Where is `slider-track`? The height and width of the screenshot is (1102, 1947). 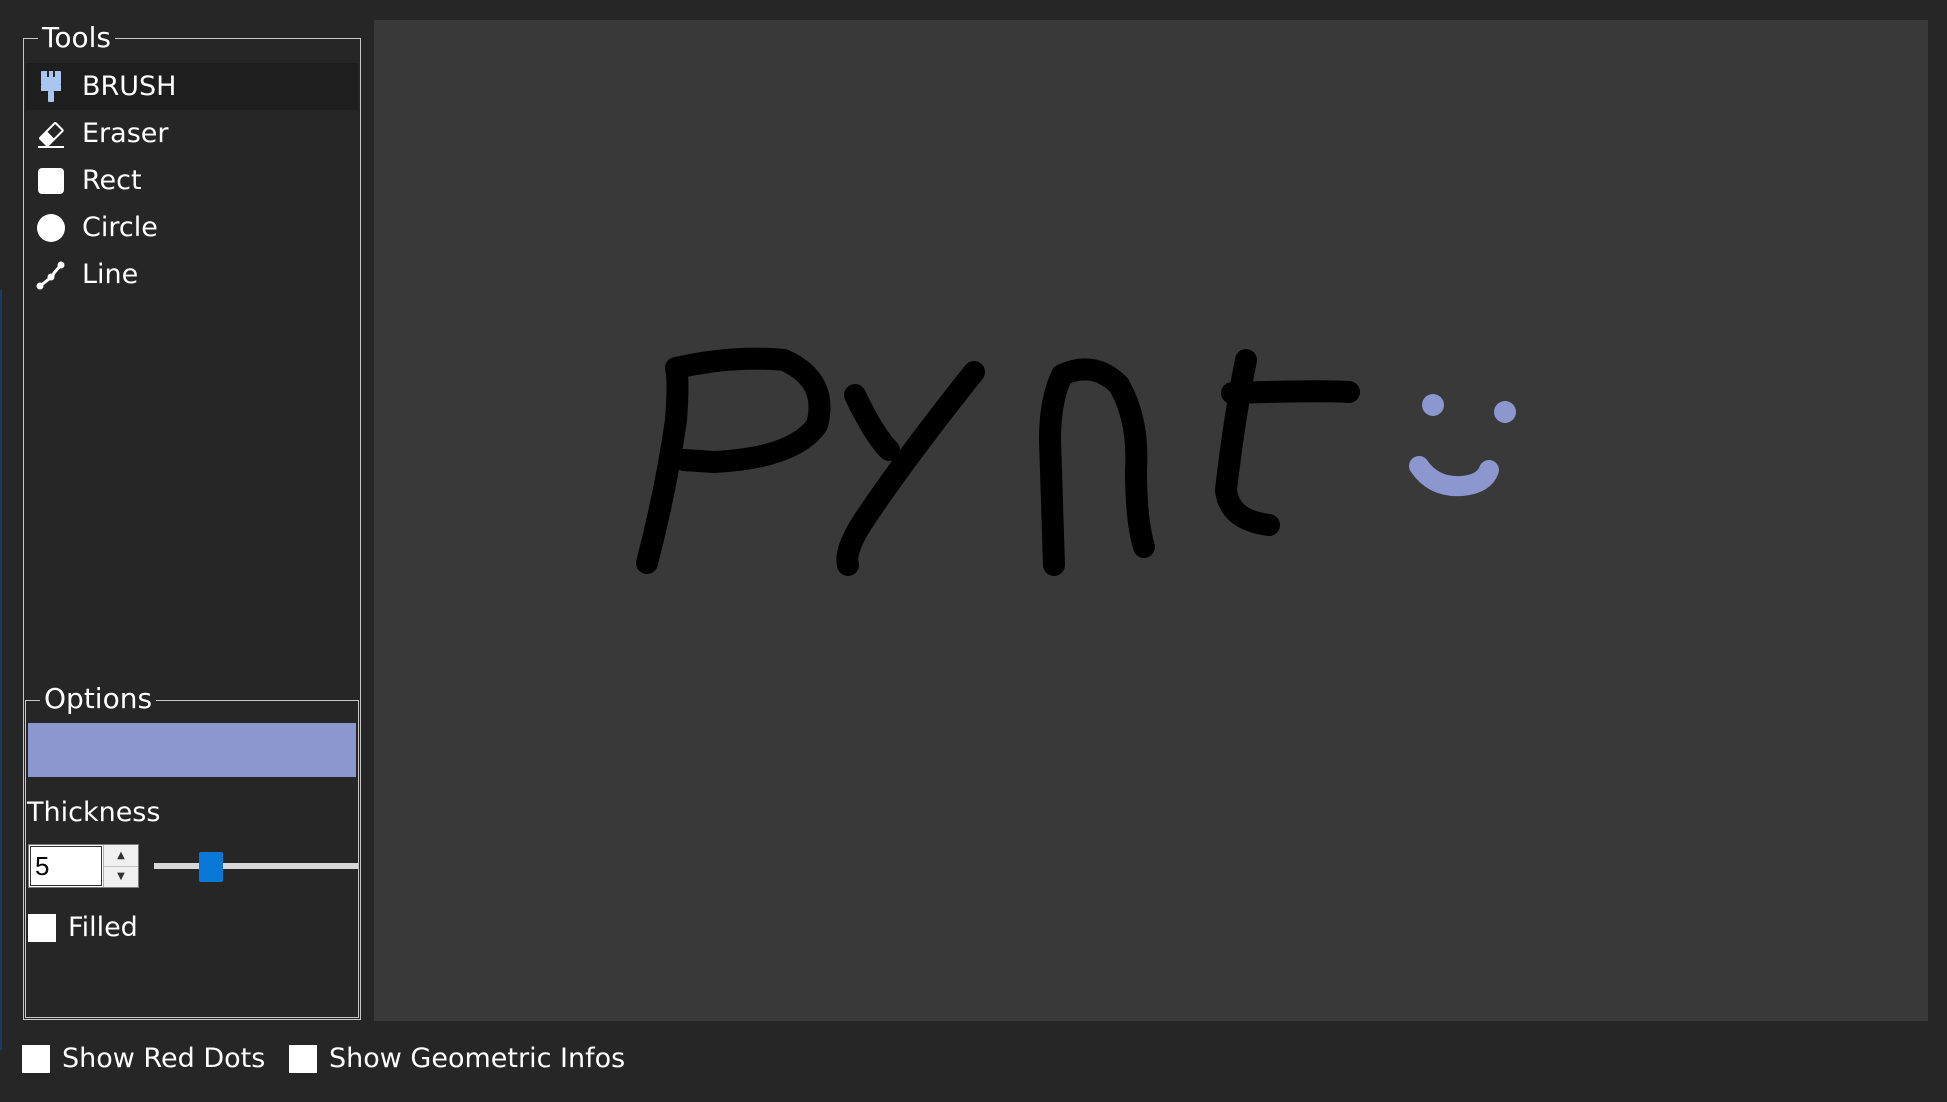
slider-track is located at coordinates (256, 866).